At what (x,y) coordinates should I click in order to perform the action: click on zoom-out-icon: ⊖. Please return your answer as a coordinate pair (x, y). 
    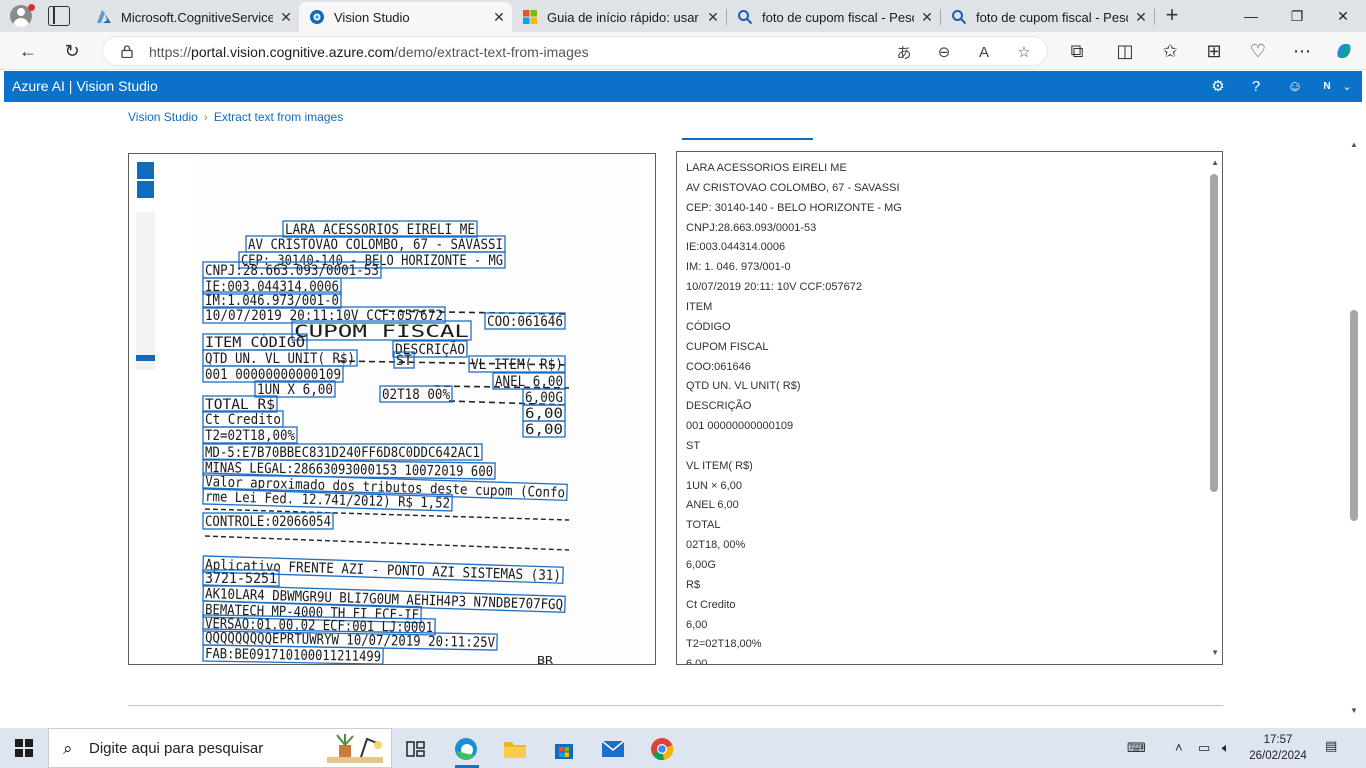
    Looking at the image, I should click on (944, 52).